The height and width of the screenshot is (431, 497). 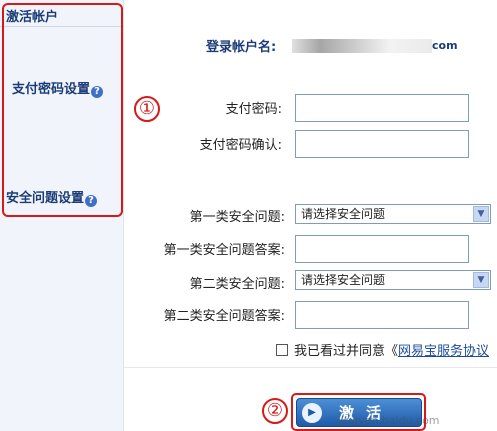 I want to click on agreement-checkbox, so click(x=282, y=350).